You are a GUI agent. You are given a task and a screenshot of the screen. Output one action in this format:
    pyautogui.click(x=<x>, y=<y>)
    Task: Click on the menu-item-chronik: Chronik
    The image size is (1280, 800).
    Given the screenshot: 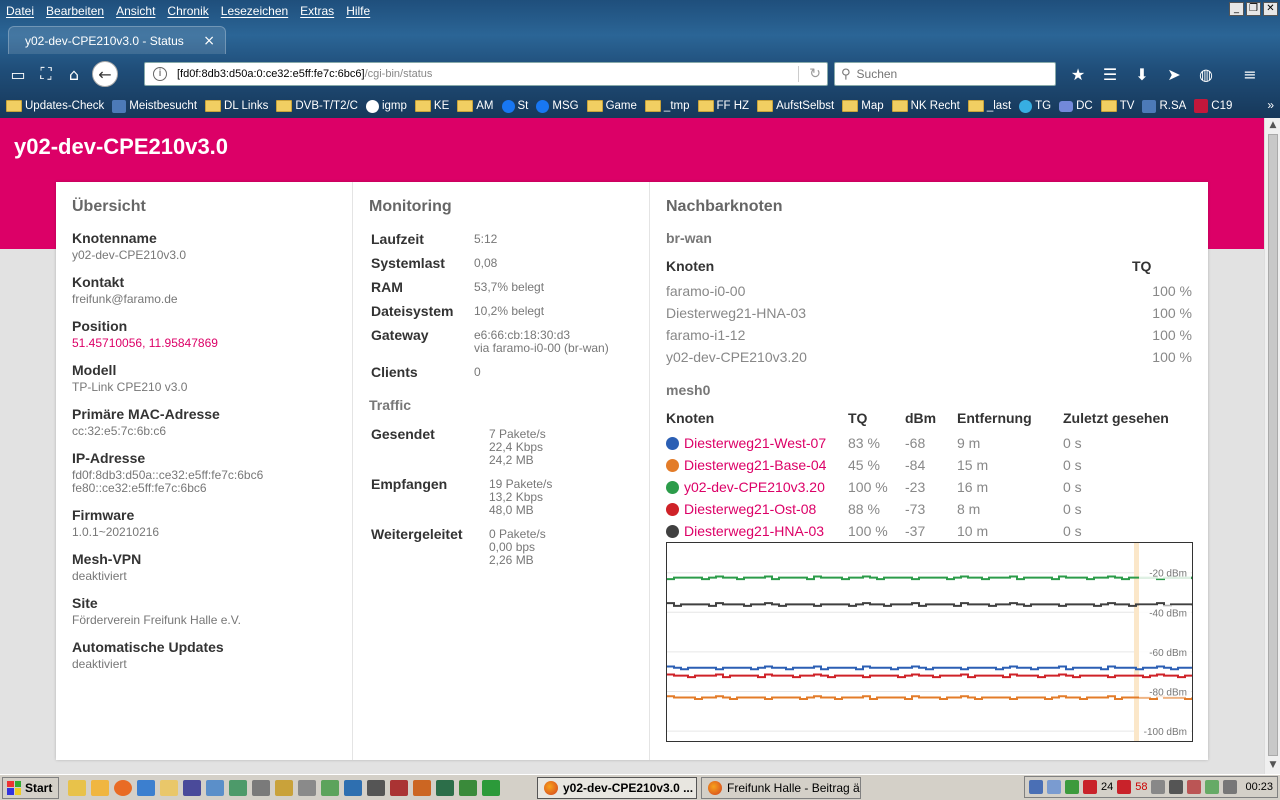 What is the action you would take?
    pyautogui.click(x=187, y=11)
    